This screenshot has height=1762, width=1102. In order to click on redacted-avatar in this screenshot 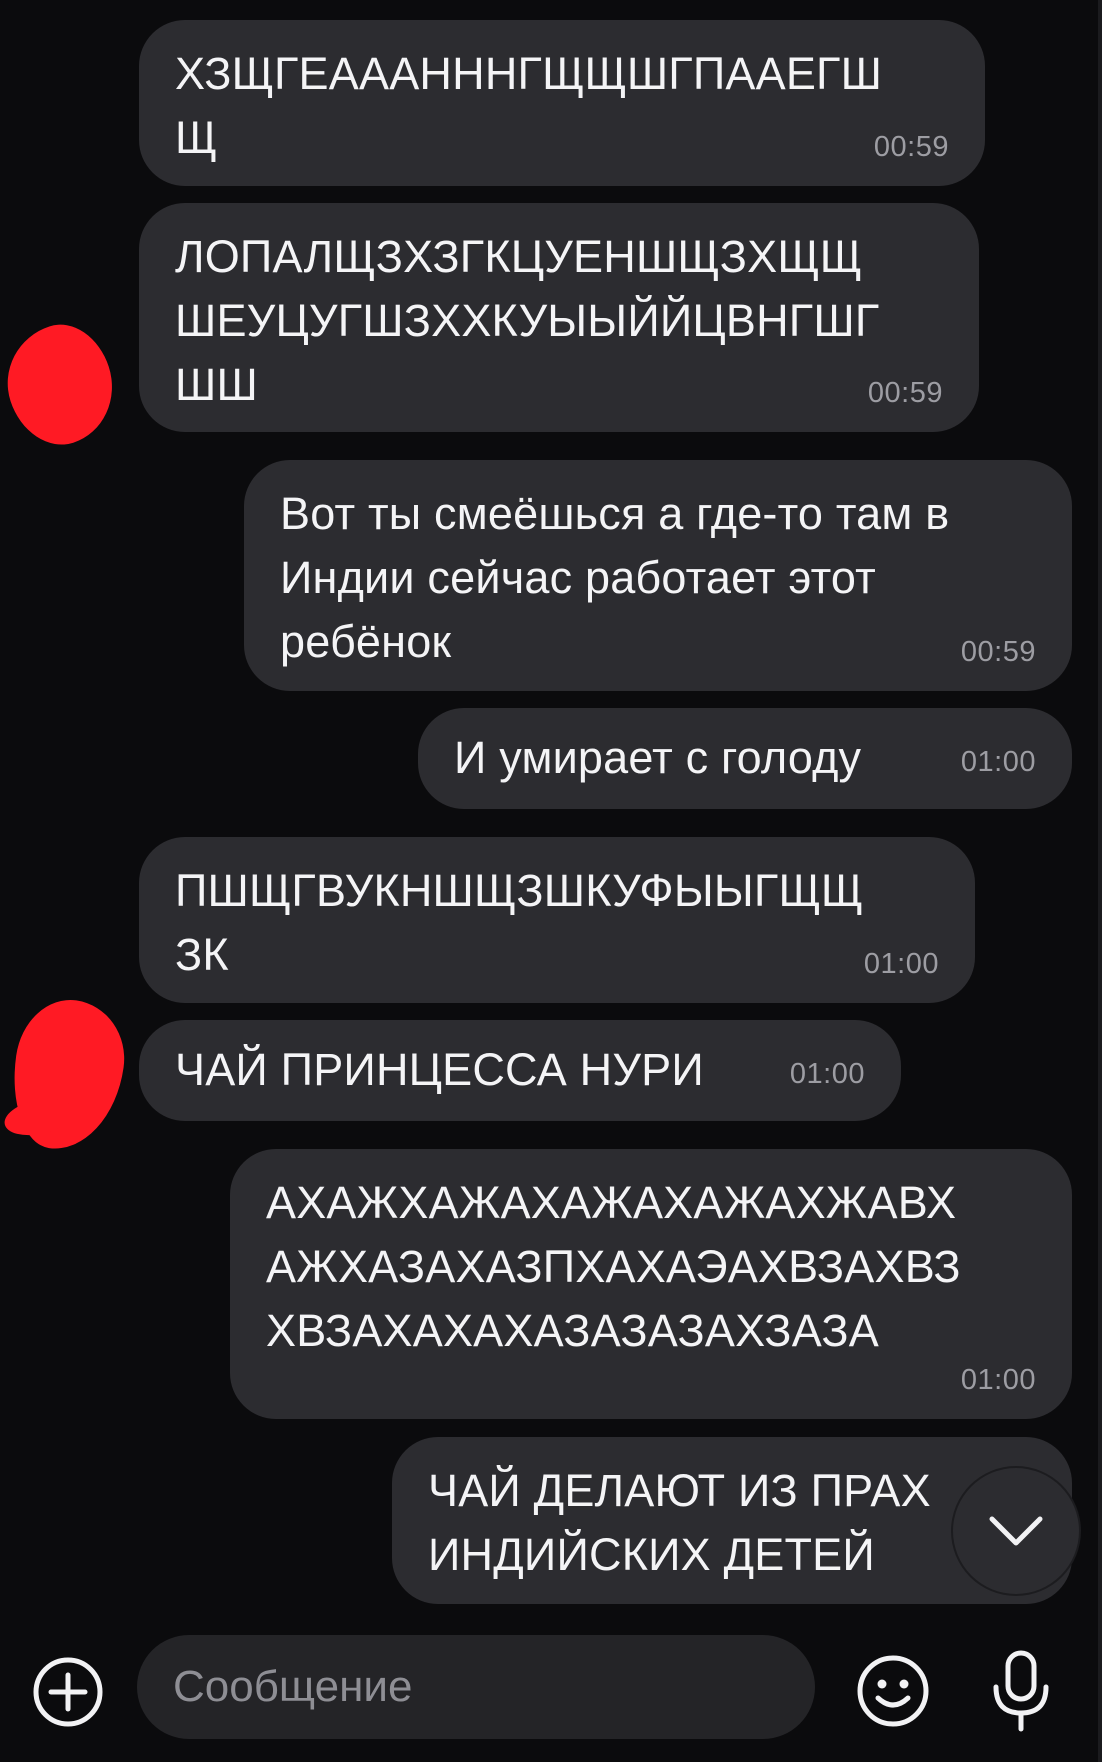, I will do `click(64, 385)`.